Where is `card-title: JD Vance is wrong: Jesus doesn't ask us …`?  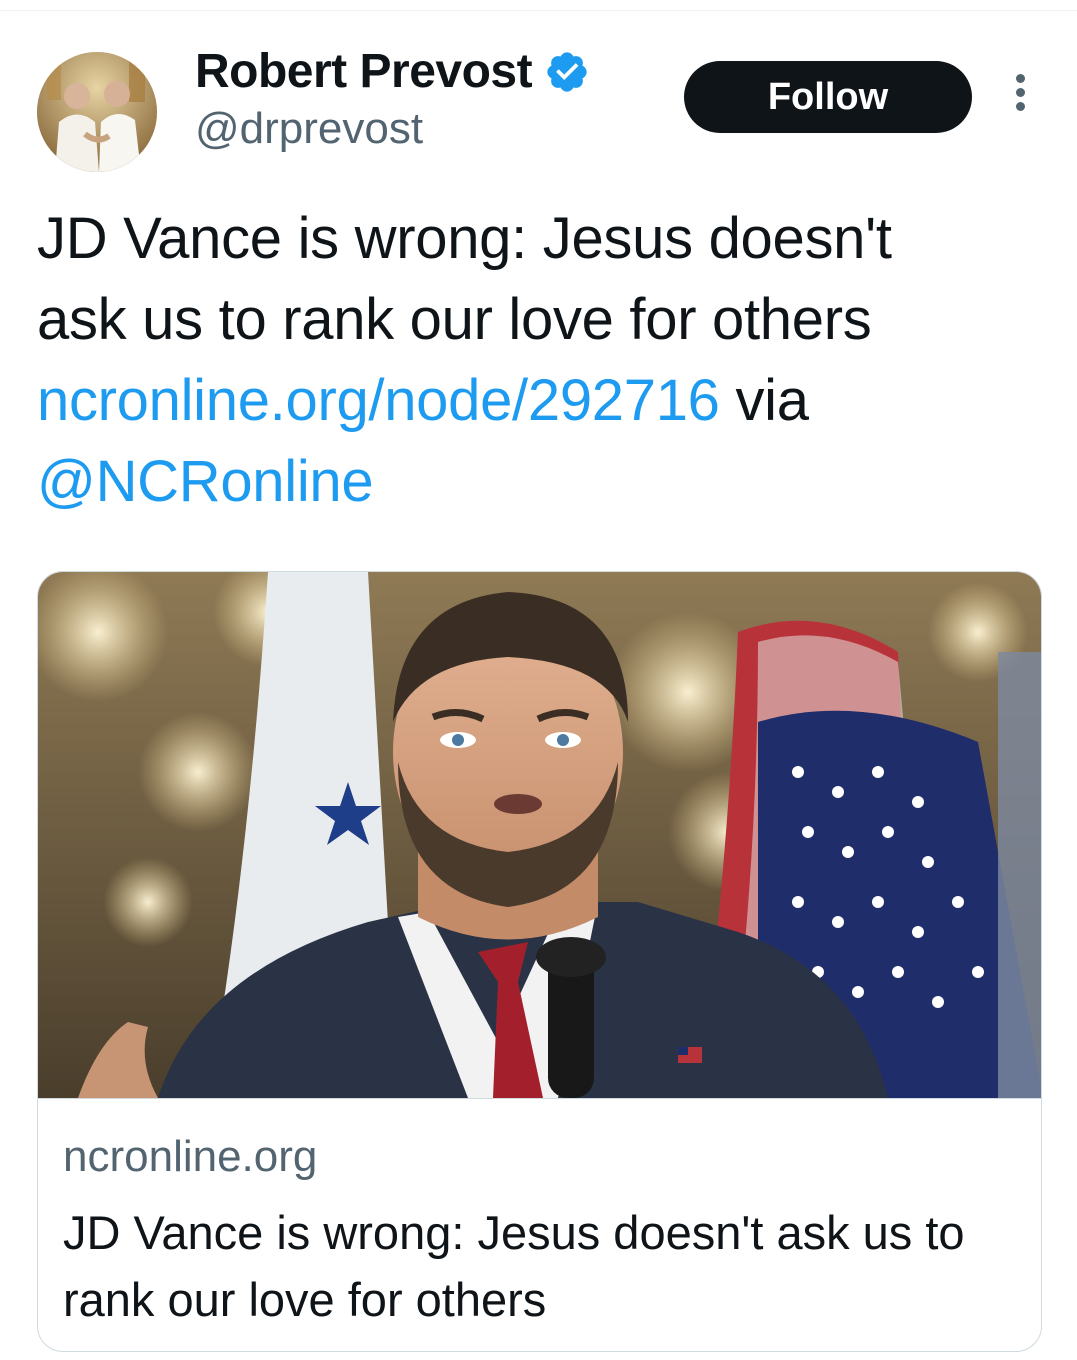
card-title: JD Vance is wrong: Jesus doesn't ask us … is located at coordinates (514, 1266).